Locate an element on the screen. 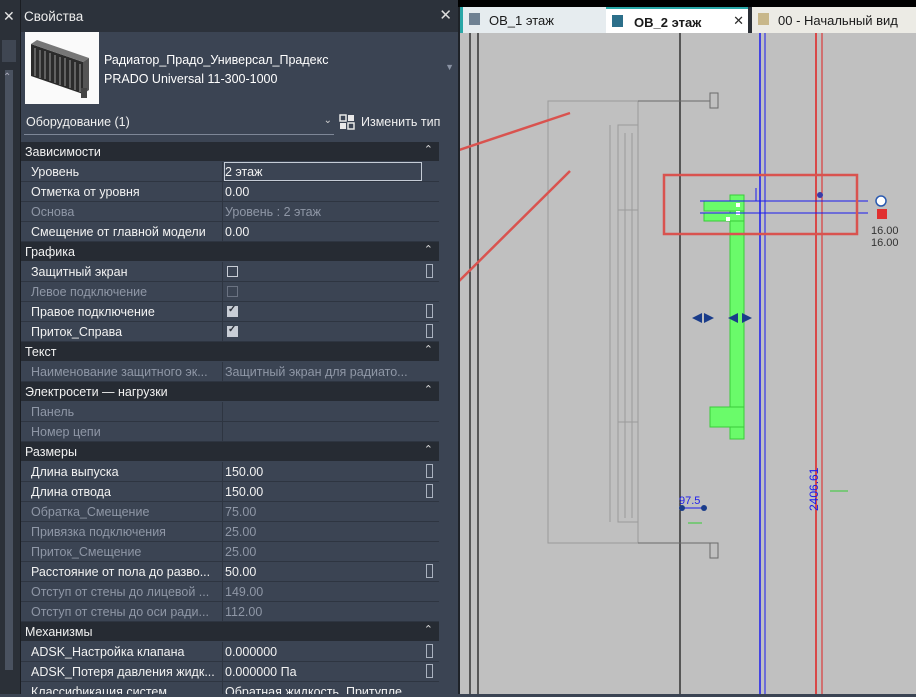 This screenshot has width=916, height=697. edit-type-button: Изменить тип is located at coordinates (398, 123).